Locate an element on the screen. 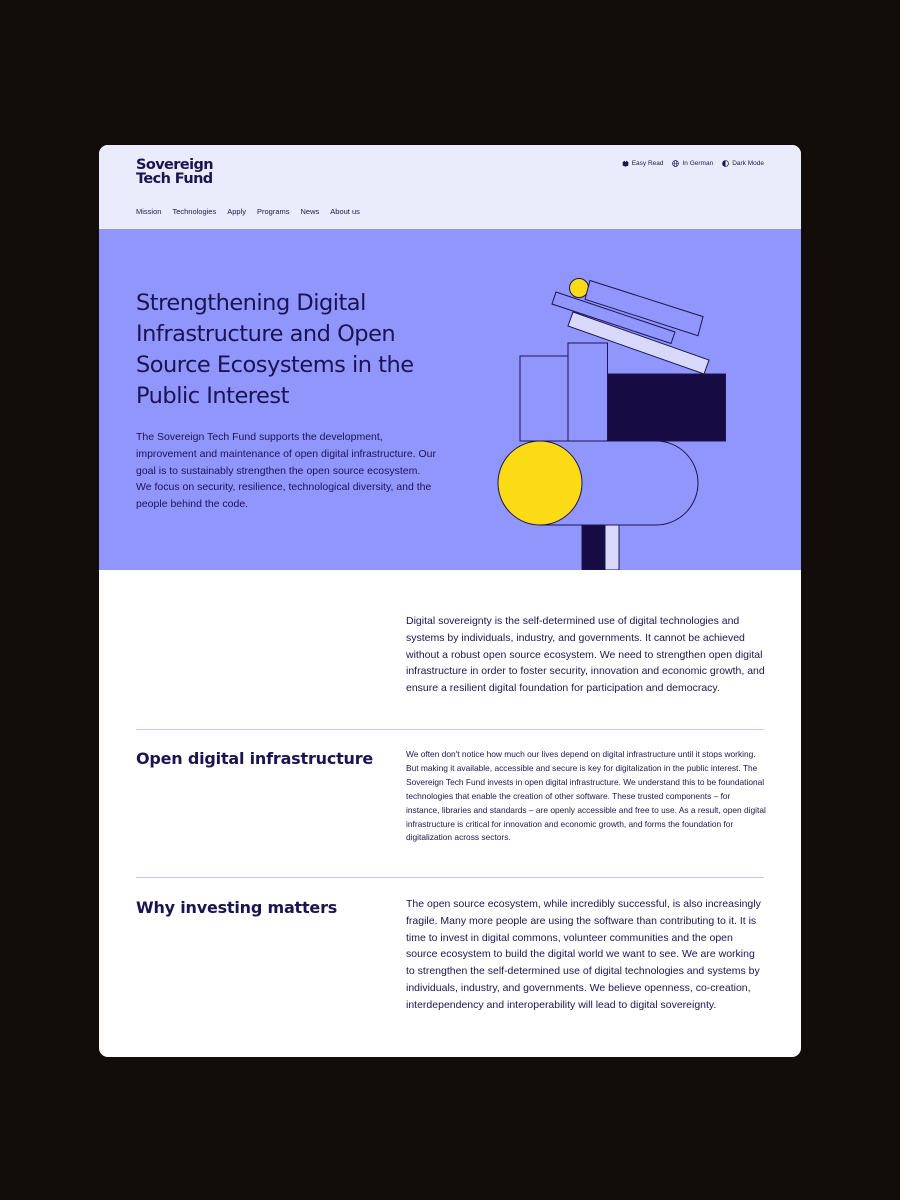 The height and width of the screenshot is (1200, 900). utility-links: Easy Read In German Dark Mode is located at coordinates (693, 163).